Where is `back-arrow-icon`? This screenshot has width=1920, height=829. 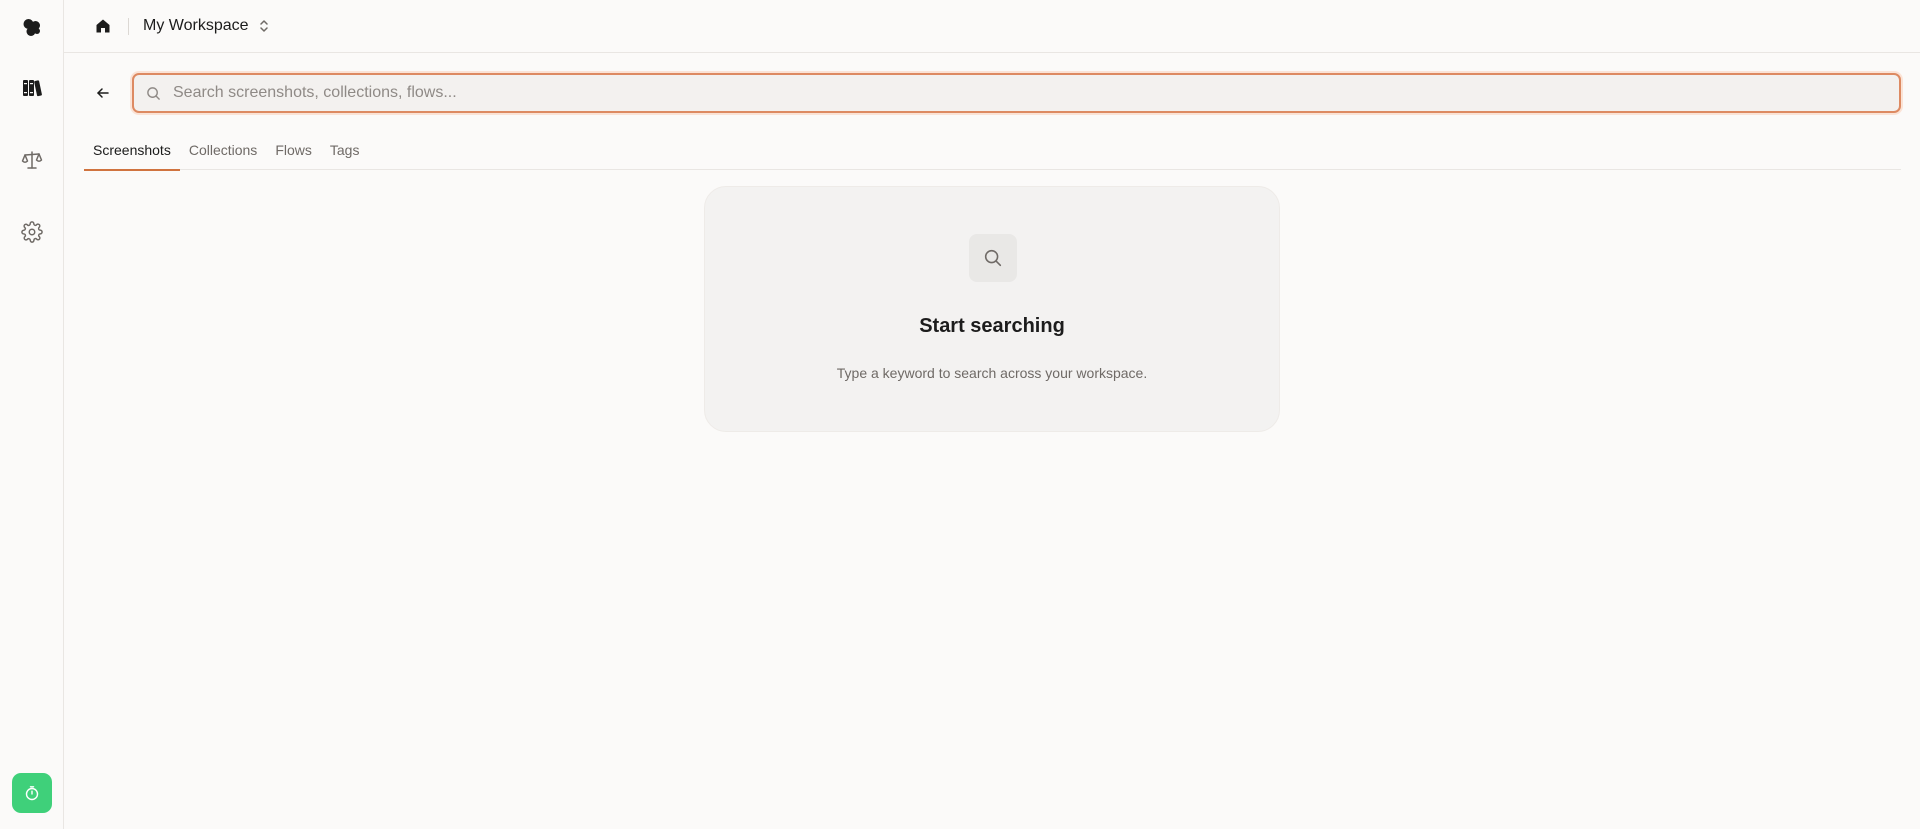
back-arrow-icon is located at coordinates (103, 93).